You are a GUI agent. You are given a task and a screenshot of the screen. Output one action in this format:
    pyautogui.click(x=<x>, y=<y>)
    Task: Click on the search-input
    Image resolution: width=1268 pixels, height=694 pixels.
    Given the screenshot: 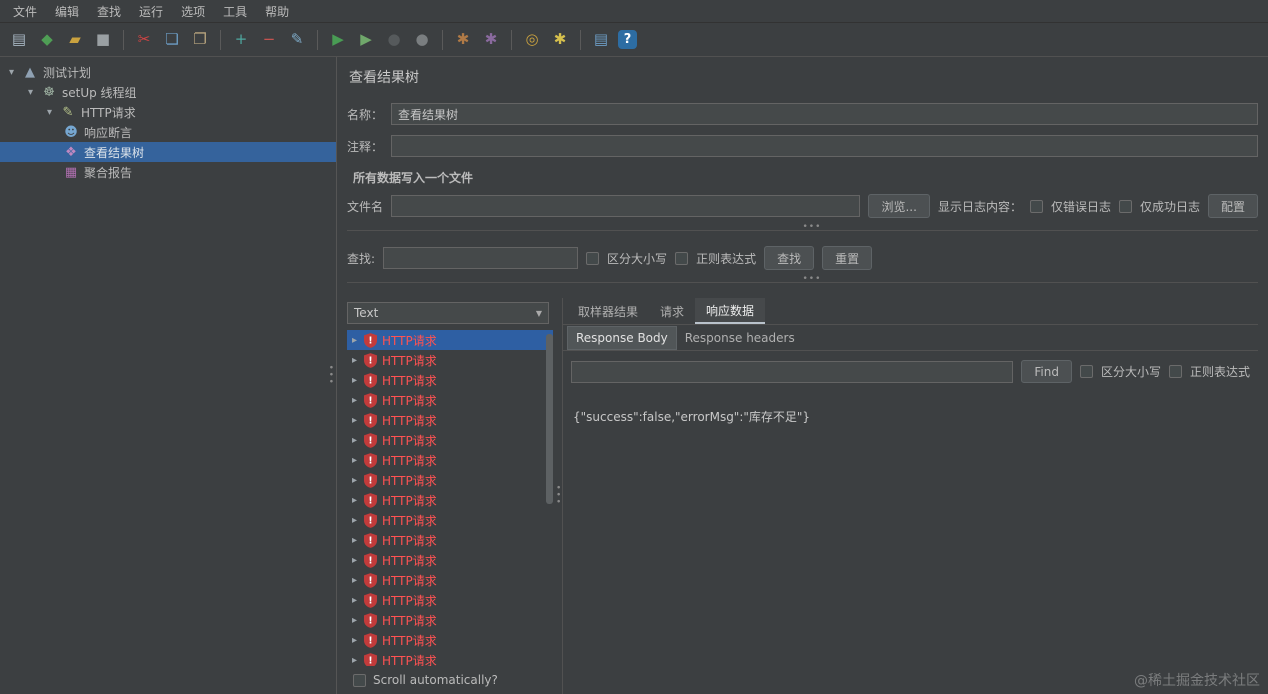 What is the action you would take?
    pyautogui.click(x=481, y=258)
    